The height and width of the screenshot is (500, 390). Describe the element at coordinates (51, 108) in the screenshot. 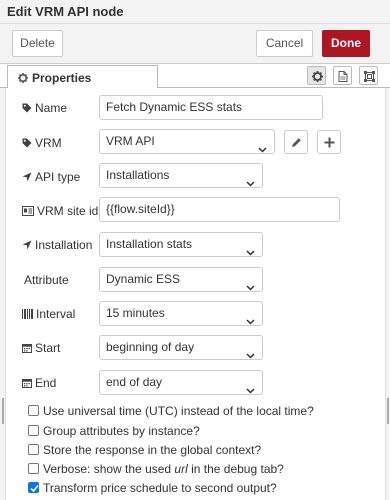

I see `name-label-text: Name` at that location.